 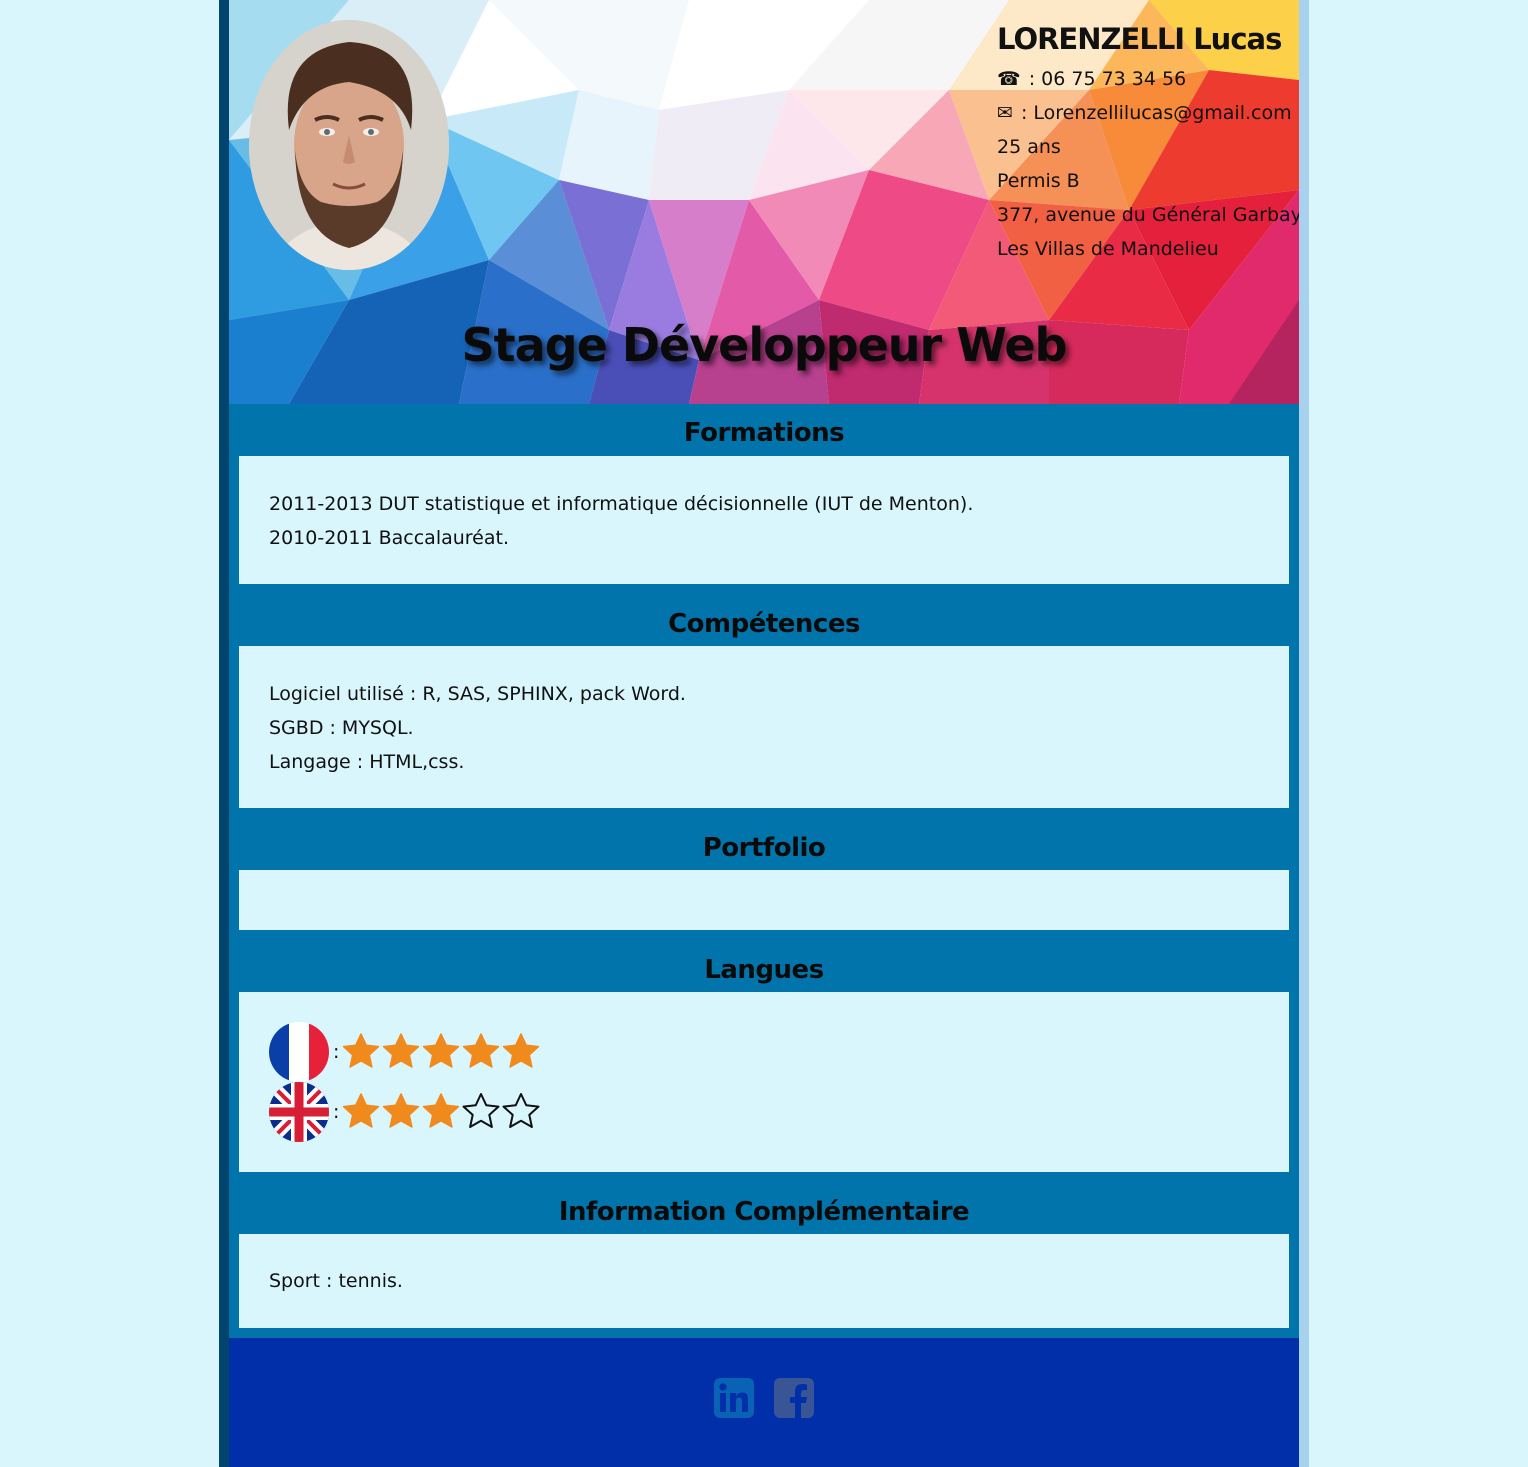 I want to click on list-item: Langage : HTML,css., so click(x=367, y=762).